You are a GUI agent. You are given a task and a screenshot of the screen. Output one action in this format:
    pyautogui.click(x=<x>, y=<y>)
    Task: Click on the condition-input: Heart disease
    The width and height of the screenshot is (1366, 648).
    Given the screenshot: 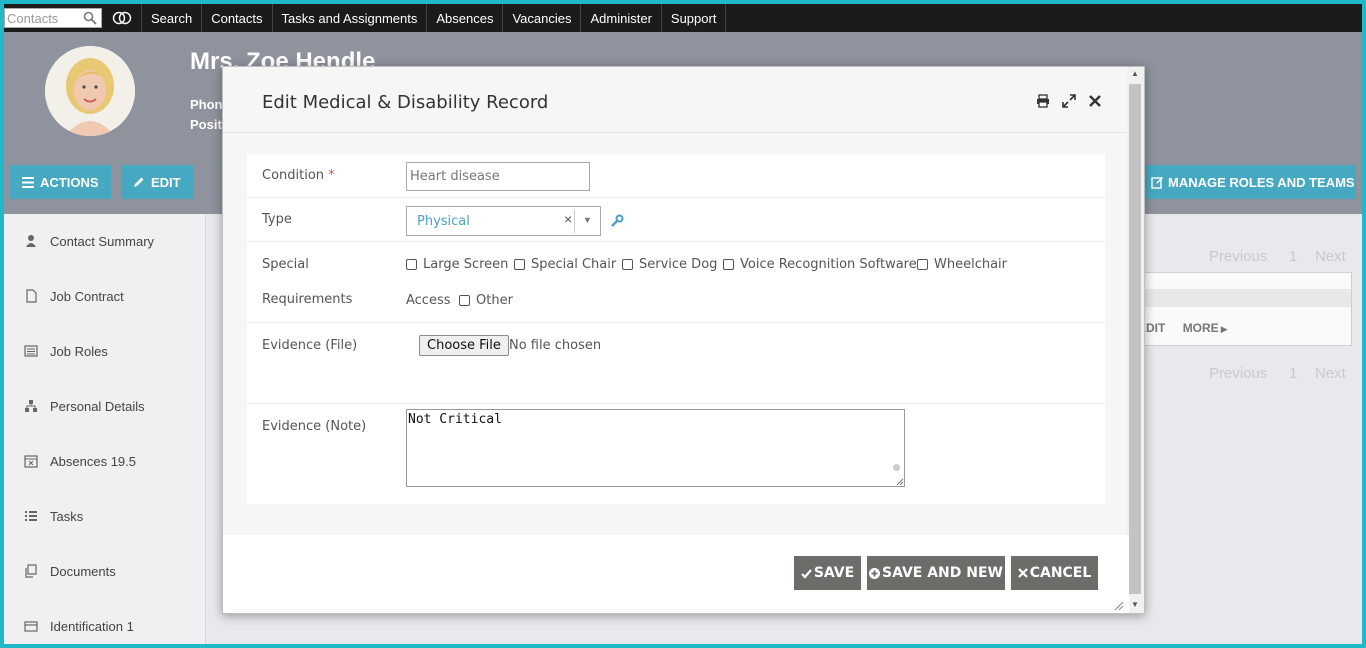 What is the action you would take?
    pyautogui.click(x=498, y=176)
    